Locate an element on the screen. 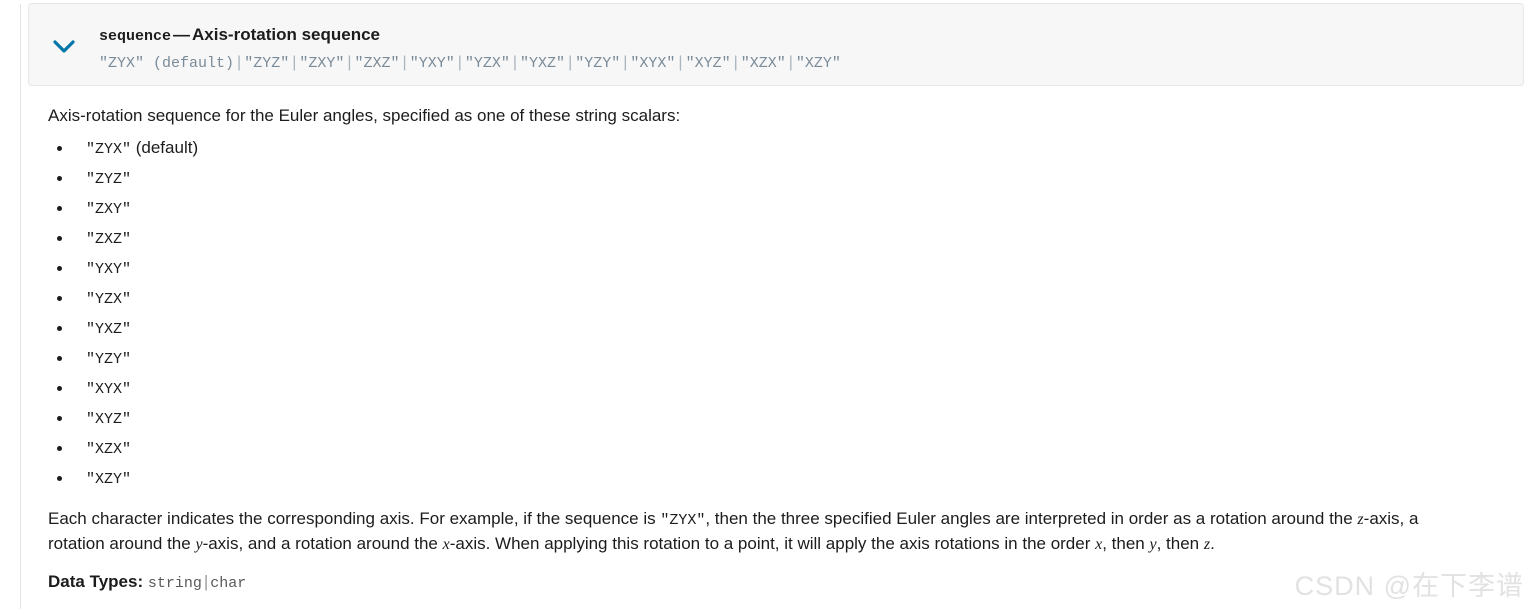 This screenshot has height=609, width=1532. list-item: "YXZ" is located at coordinates (790, 332).